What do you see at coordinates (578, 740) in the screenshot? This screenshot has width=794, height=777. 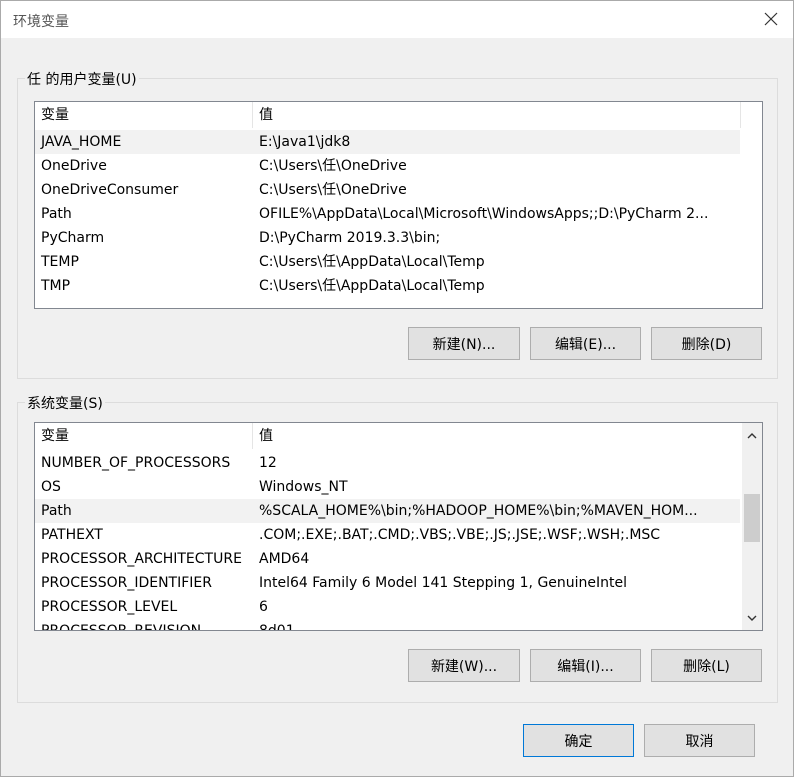 I see `ok-button: 确定` at bounding box center [578, 740].